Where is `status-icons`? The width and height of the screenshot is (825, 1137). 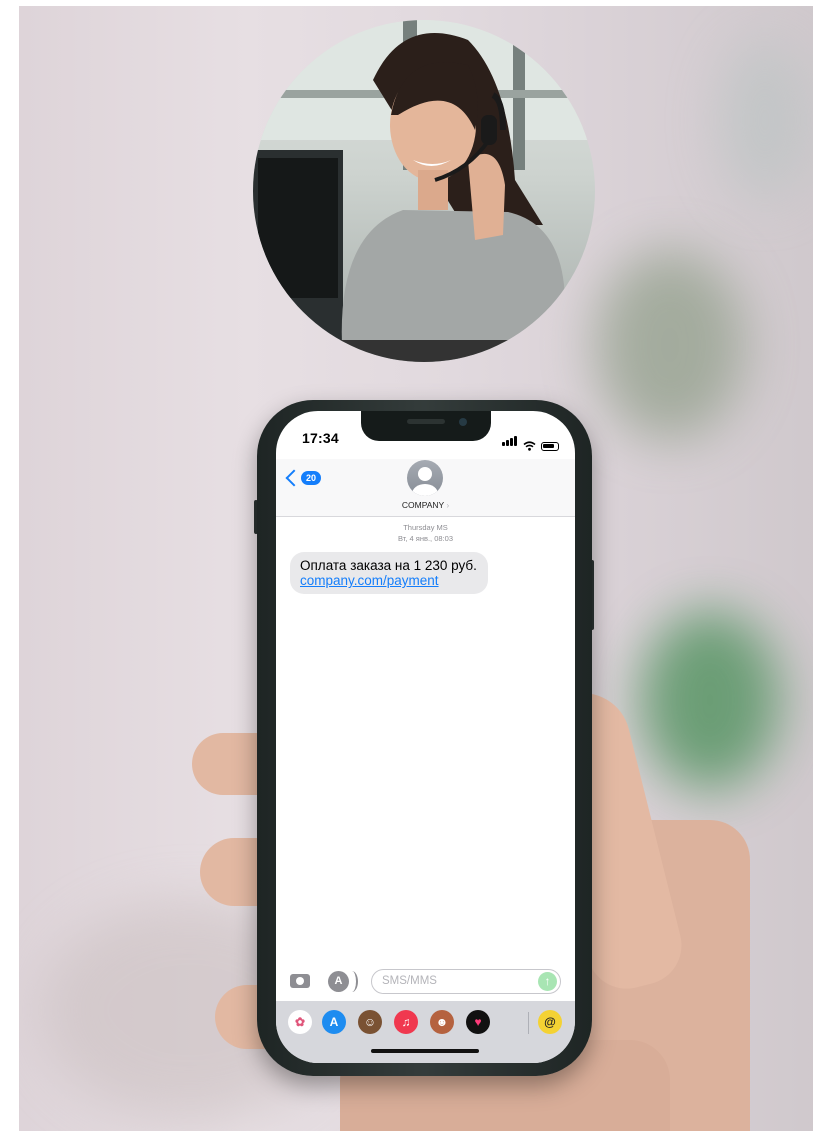 status-icons is located at coordinates (530, 442).